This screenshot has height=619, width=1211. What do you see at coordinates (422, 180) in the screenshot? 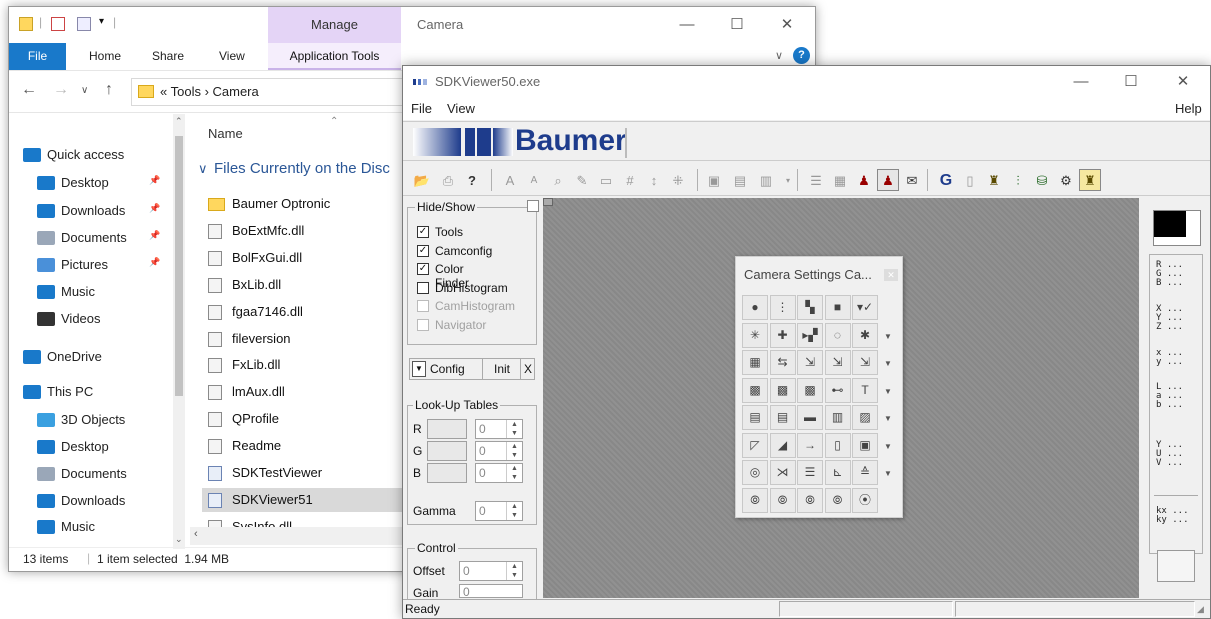
I see `open-icon: 📂` at bounding box center [422, 180].